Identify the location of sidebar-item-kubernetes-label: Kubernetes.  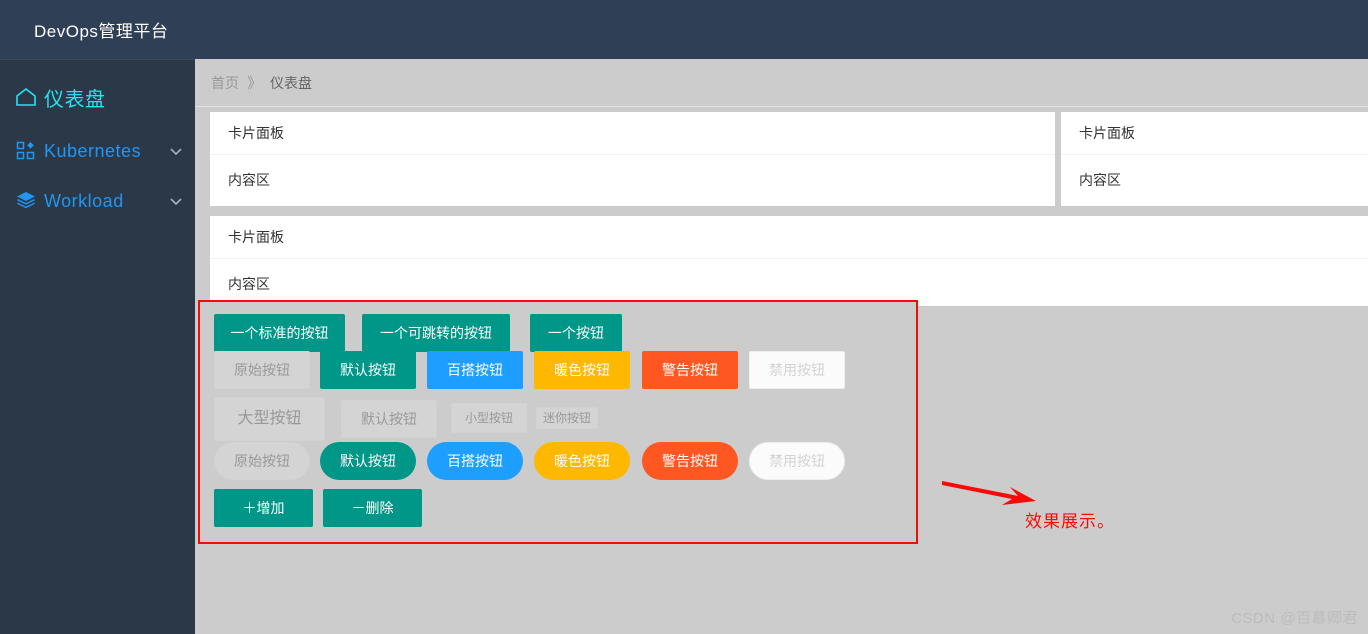
(93, 150).